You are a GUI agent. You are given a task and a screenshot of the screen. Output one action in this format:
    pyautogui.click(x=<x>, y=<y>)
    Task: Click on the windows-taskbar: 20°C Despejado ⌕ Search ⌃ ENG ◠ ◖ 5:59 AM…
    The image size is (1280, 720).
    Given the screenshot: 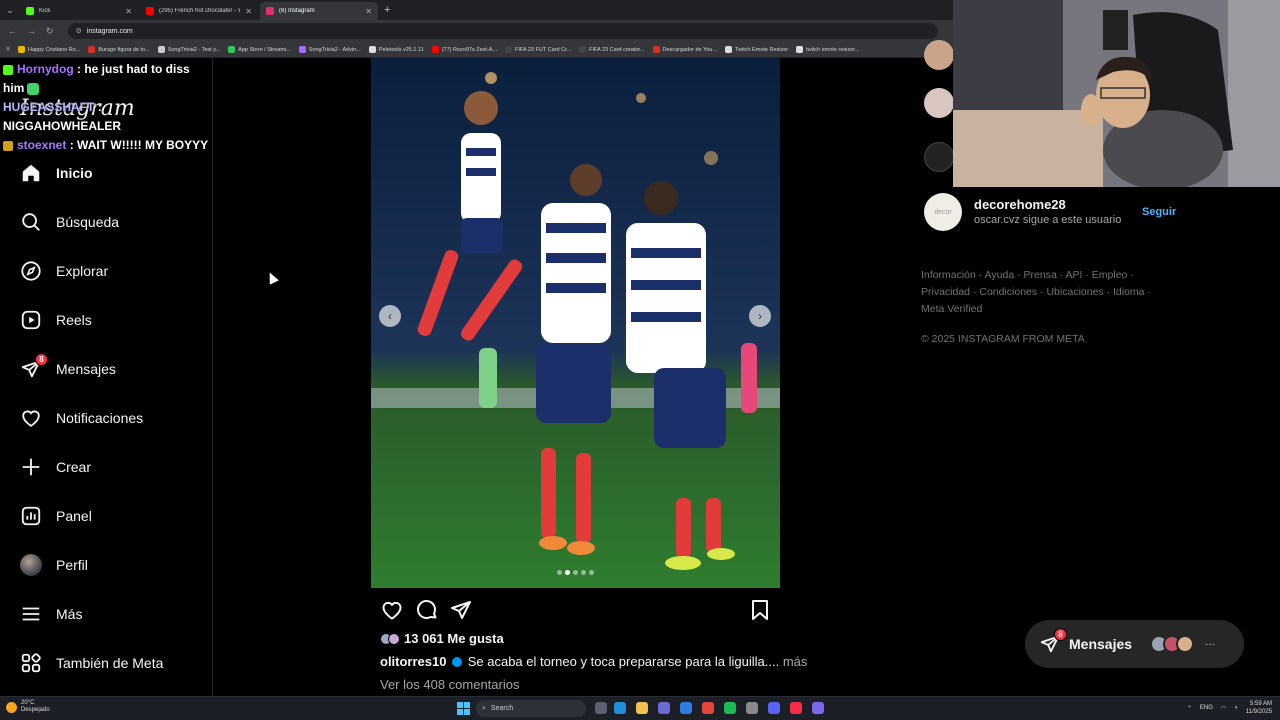 What is the action you would take?
    pyautogui.click(x=640, y=708)
    